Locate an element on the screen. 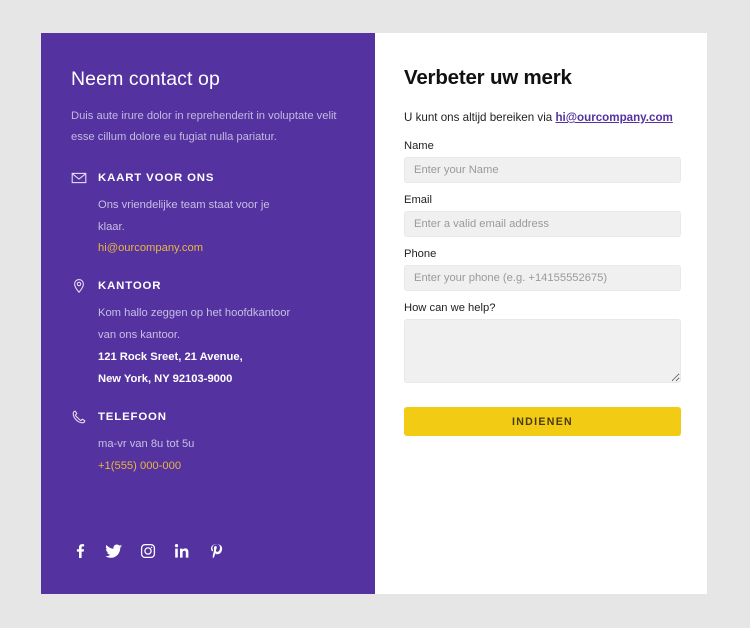 Image resolution: width=750 pixels, height=628 pixels. pinterest-icon is located at coordinates (216, 551).